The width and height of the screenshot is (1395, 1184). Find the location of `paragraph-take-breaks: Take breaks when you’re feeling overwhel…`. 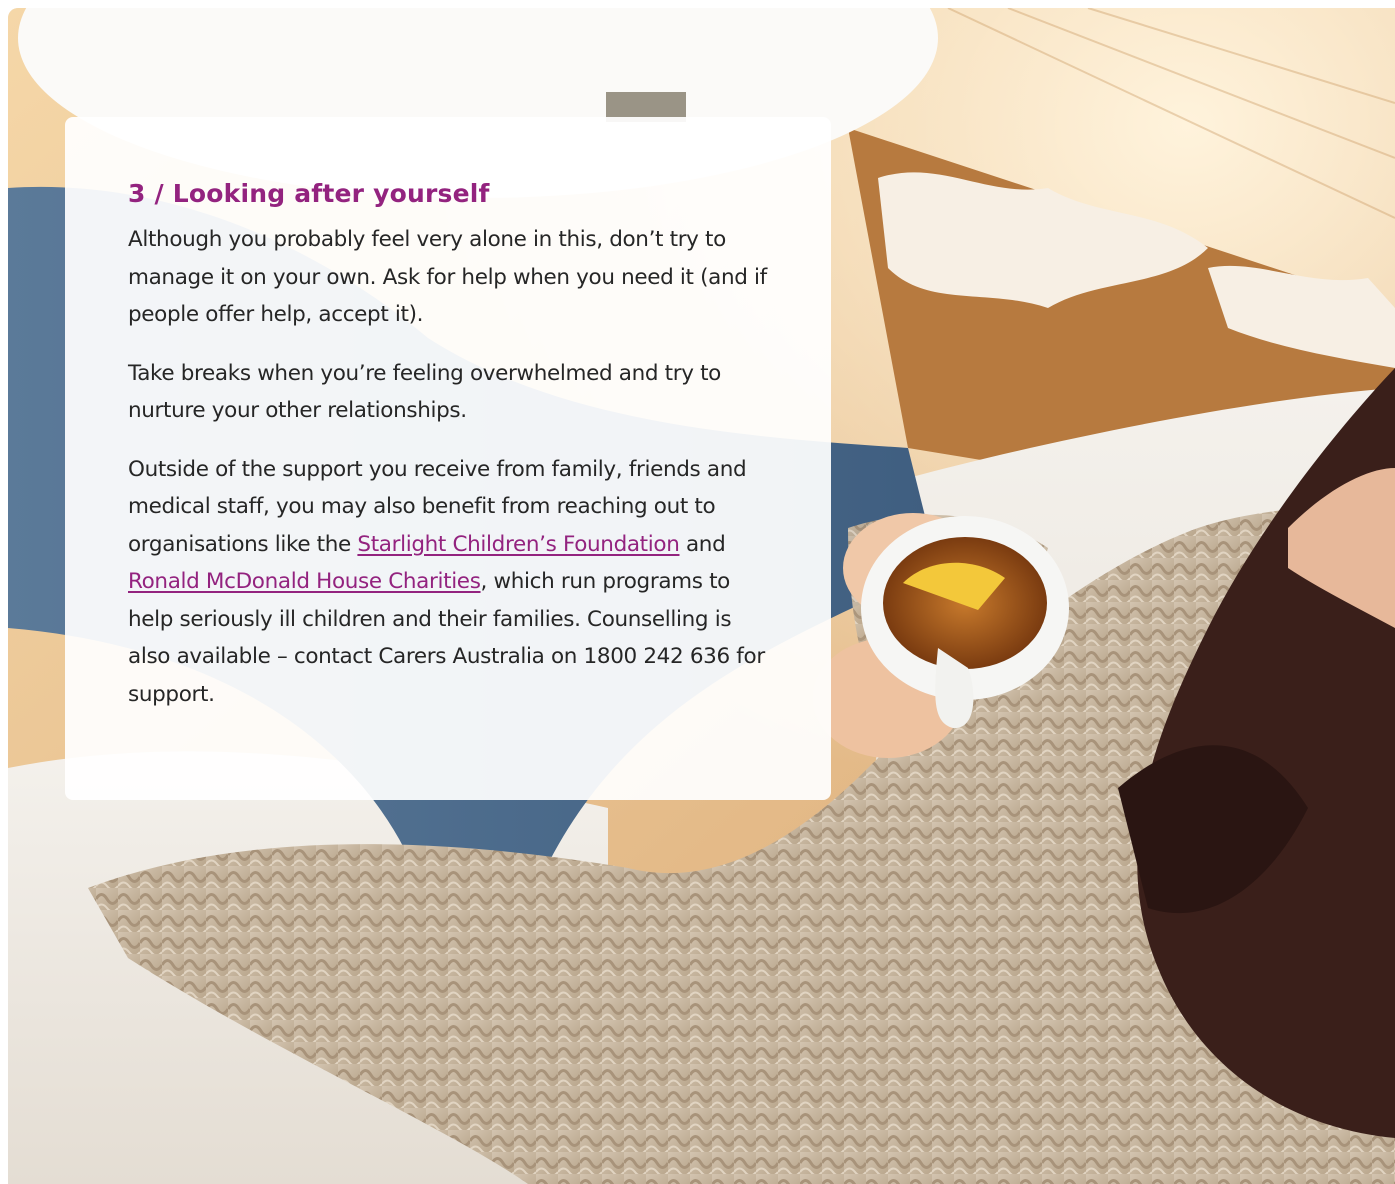

paragraph-take-breaks: Take breaks when you’re feeling overwhel… is located at coordinates (424, 392).